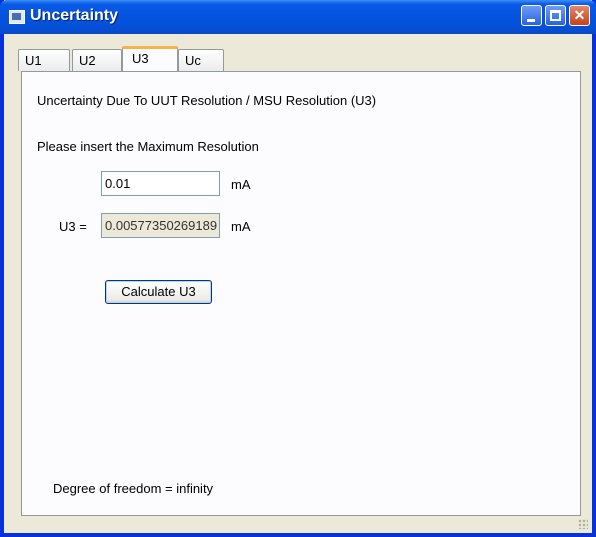  What do you see at coordinates (531, 15) in the screenshot?
I see `minimize-button` at bounding box center [531, 15].